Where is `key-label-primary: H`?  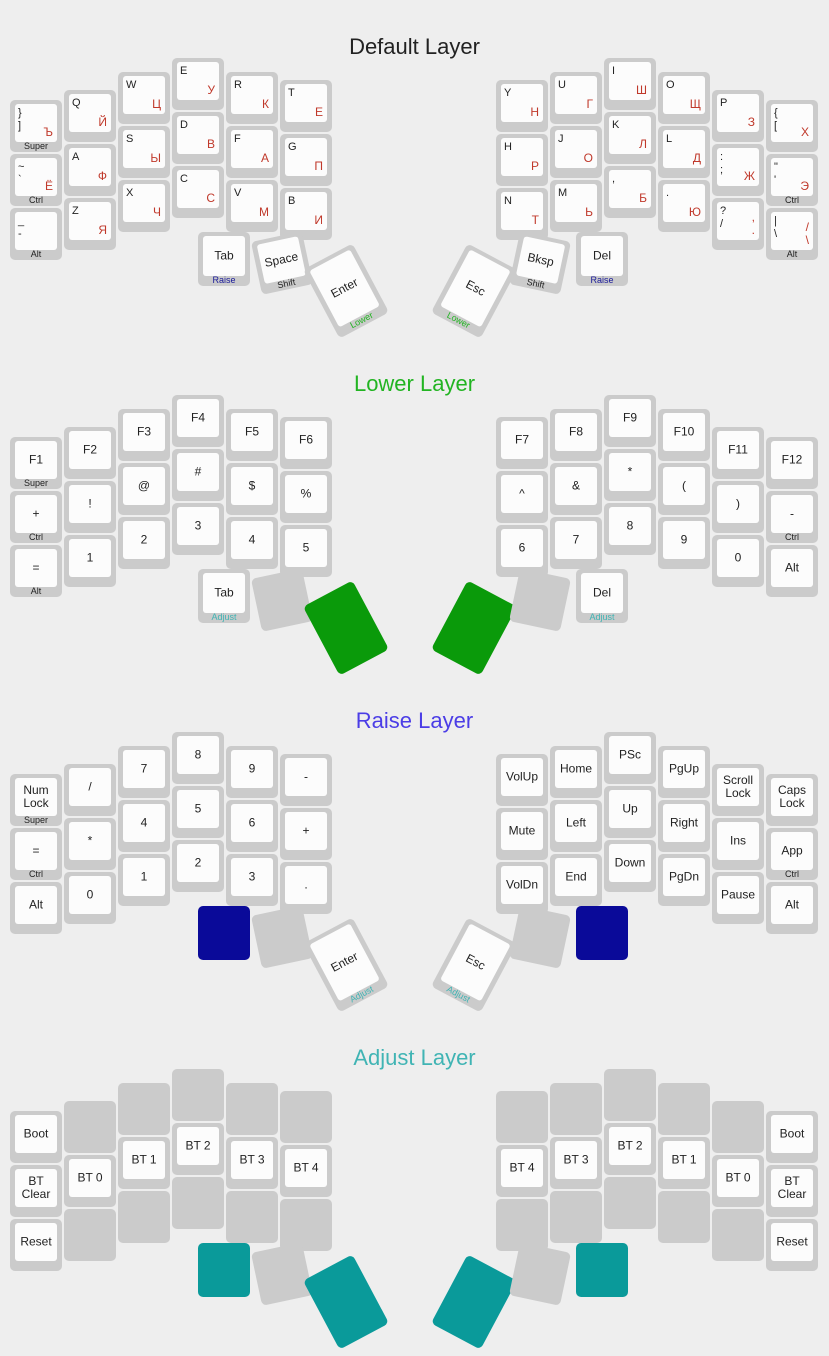 key-label-primary: H is located at coordinates (508, 147).